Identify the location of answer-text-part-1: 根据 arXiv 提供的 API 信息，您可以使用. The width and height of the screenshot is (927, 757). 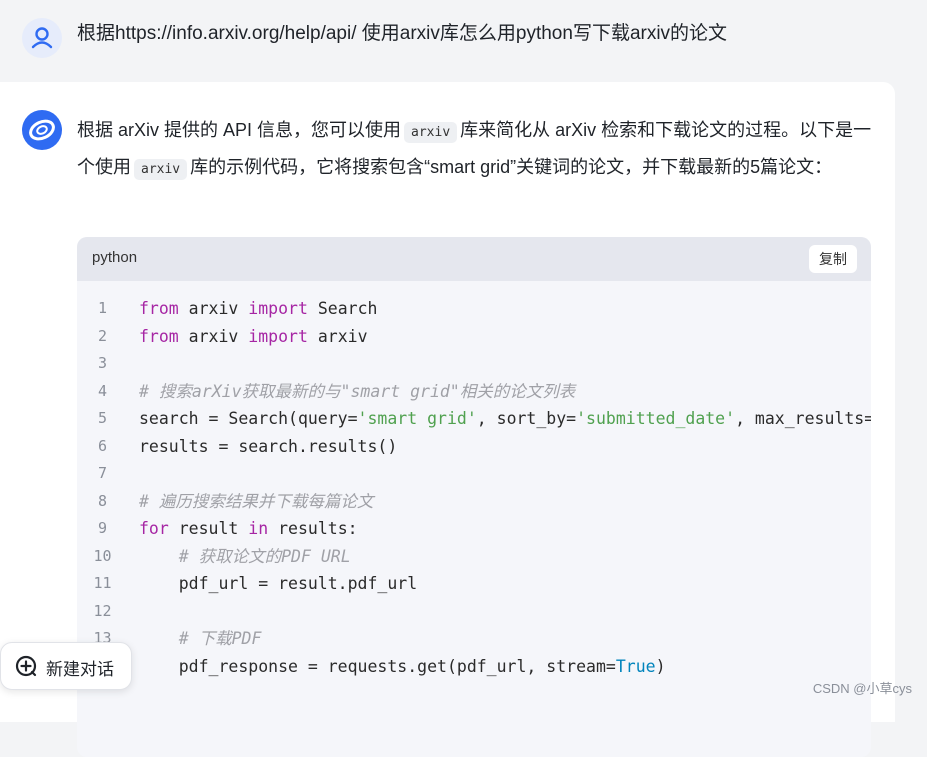
(239, 130).